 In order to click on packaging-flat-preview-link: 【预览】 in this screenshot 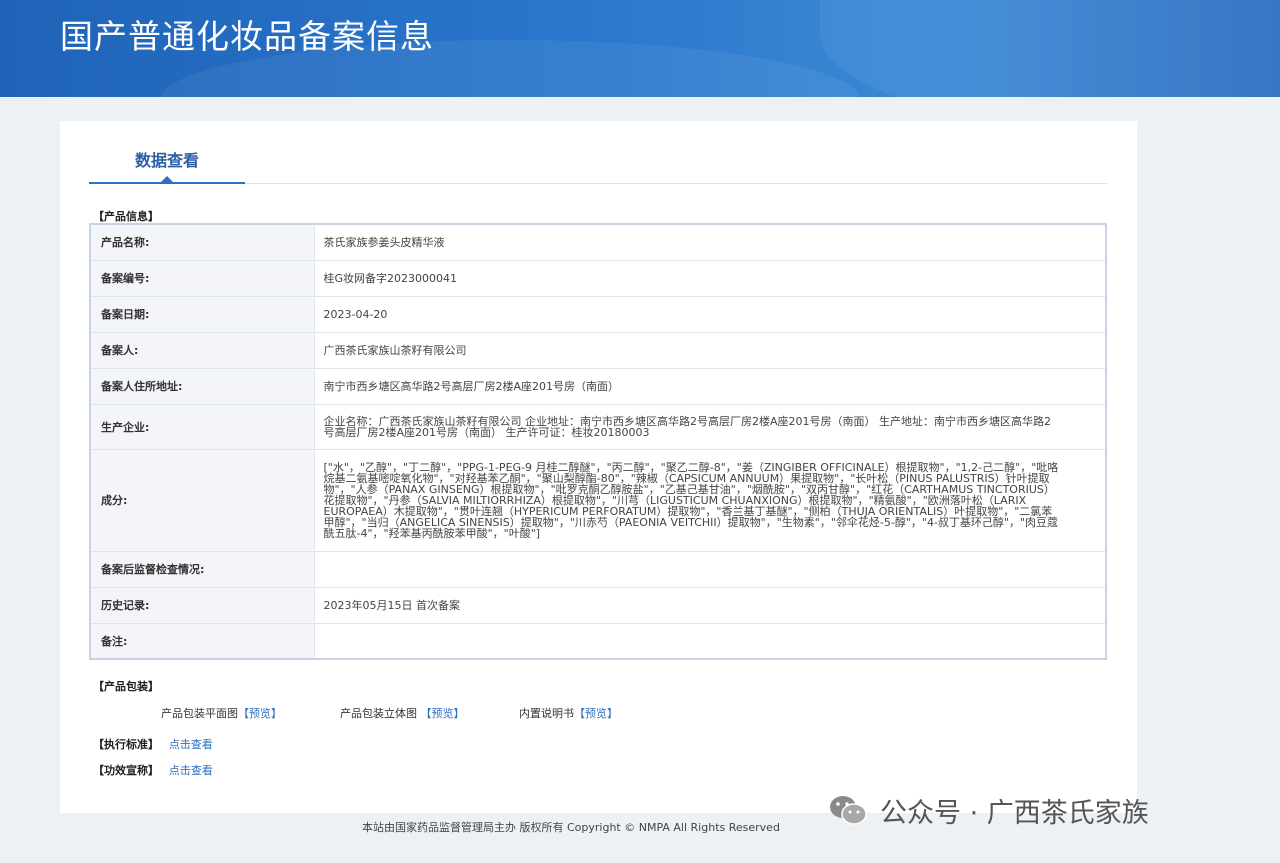, I will do `click(260, 713)`.